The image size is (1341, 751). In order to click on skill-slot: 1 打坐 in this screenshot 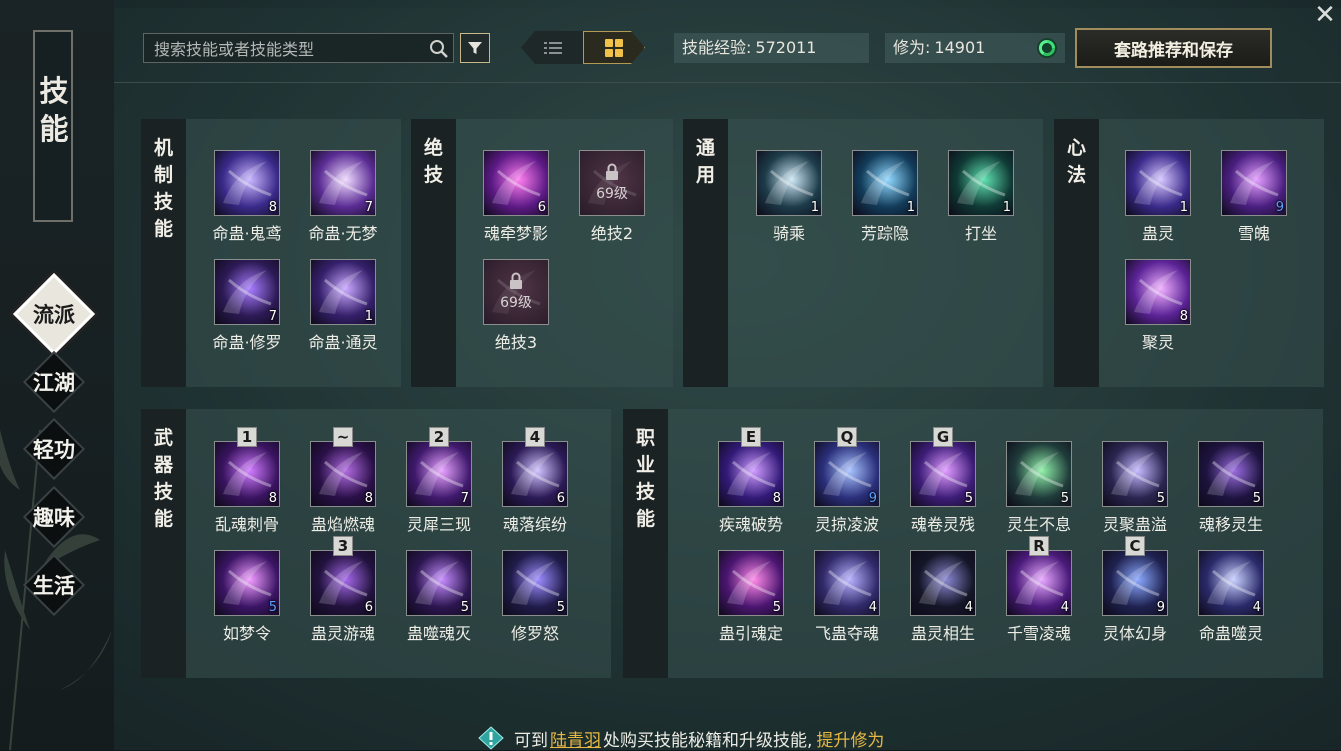, I will do `click(981, 198)`.